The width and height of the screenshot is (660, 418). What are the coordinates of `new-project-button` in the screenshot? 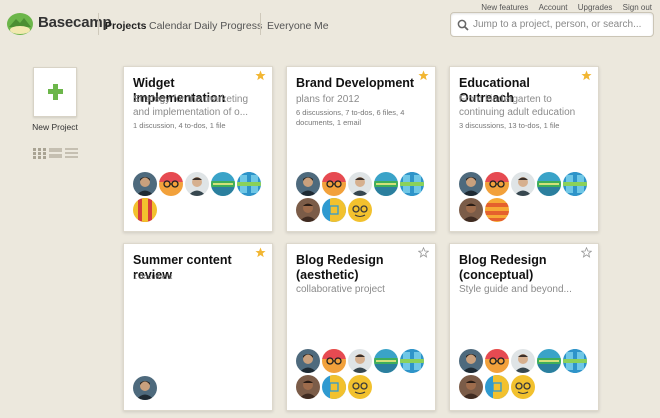 It's located at (55, 92).